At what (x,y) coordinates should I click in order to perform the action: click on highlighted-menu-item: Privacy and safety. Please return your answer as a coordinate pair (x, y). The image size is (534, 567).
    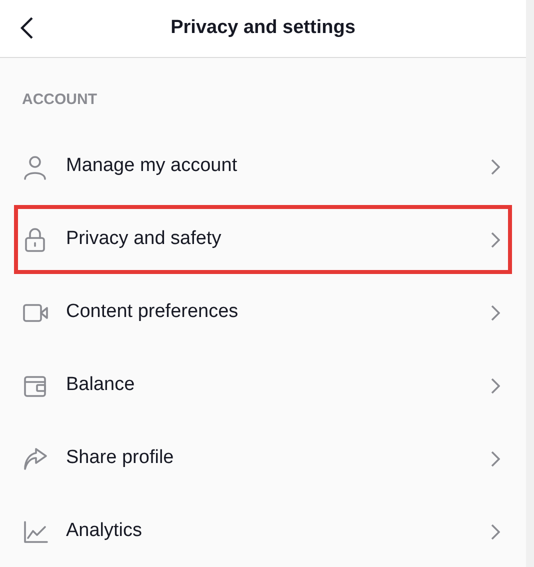
    Looking at the image, I should click on (263, 239).